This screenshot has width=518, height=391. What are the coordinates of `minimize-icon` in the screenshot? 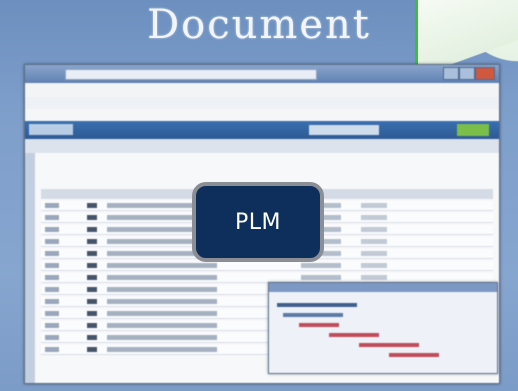 It's located at (451, 73).